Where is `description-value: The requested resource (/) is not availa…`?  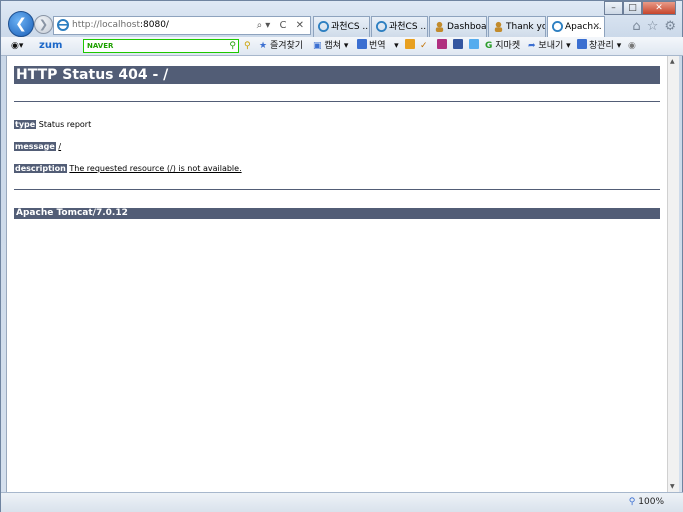
description-value: The requested resource (/) is not availa… is located at coordinates (155, 168).